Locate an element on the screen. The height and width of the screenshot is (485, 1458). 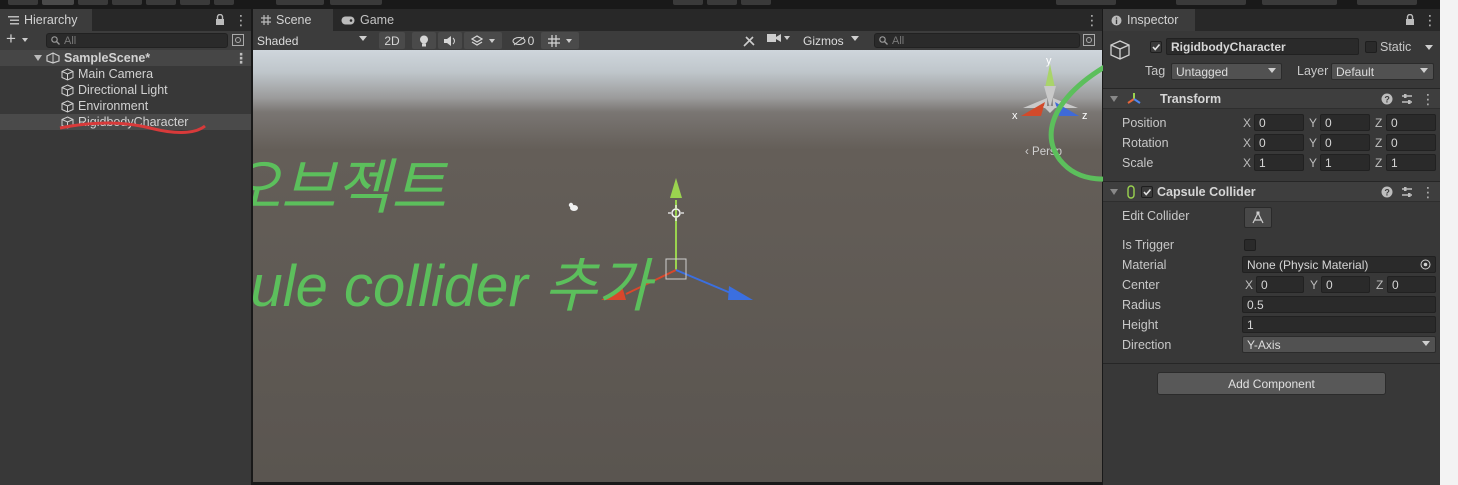
layout-button is located at coordinates (1387, 2).